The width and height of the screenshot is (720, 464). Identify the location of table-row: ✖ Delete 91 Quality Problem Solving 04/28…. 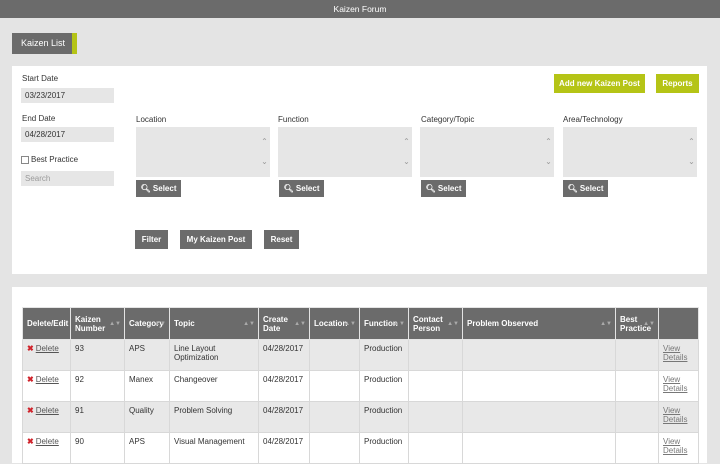
(360, 417).